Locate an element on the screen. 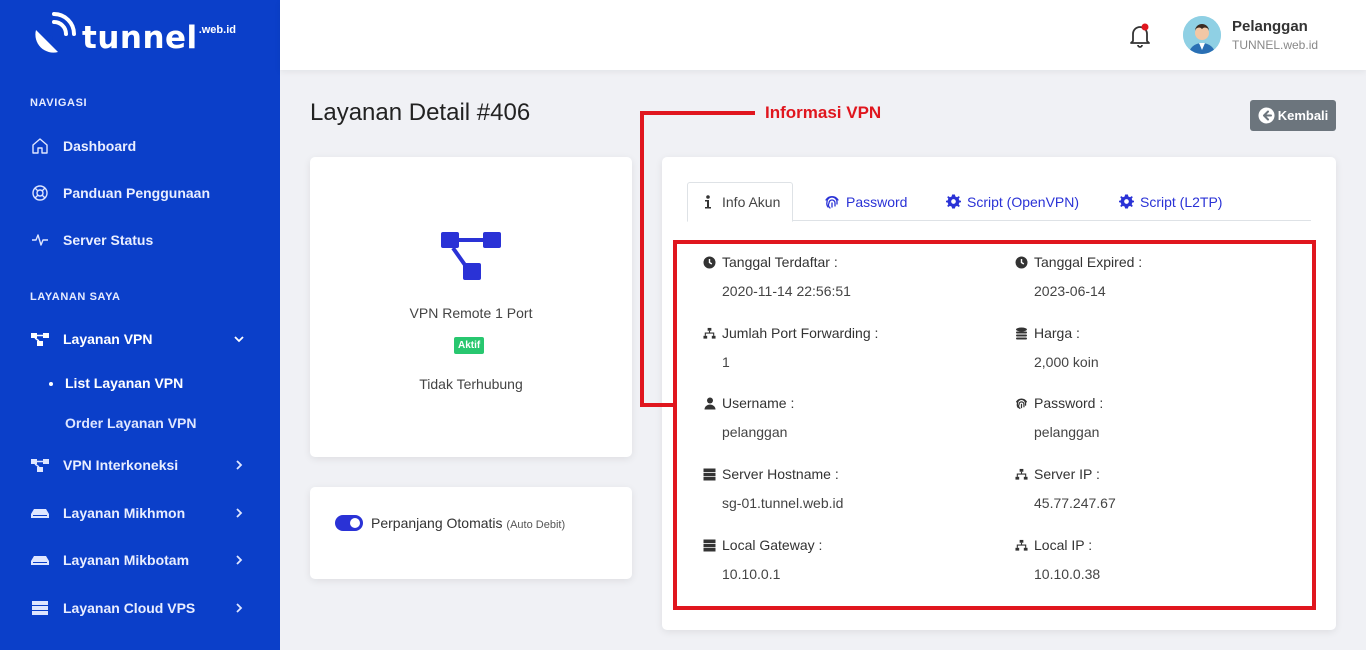 This screenshot has height=650, width=1366. auto-renew-label: Perpanjang Otomatis (Auto Debit) is located at coordinates (468, 523).